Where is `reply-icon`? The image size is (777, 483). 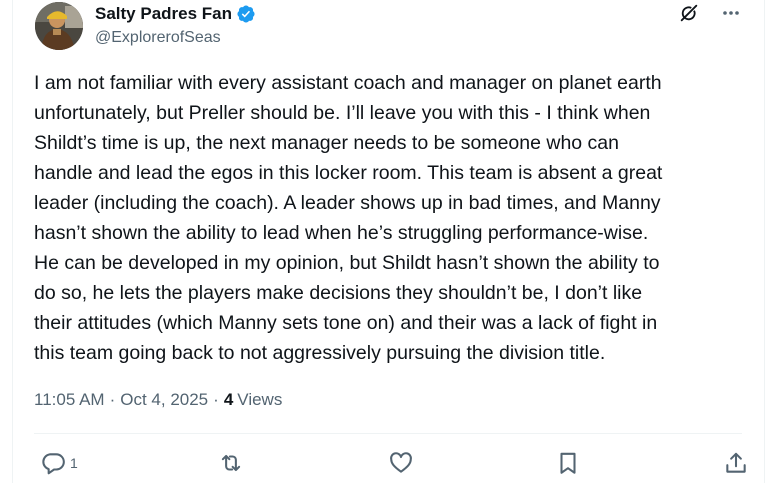 reply-icon is located at coordinates (53, 464).